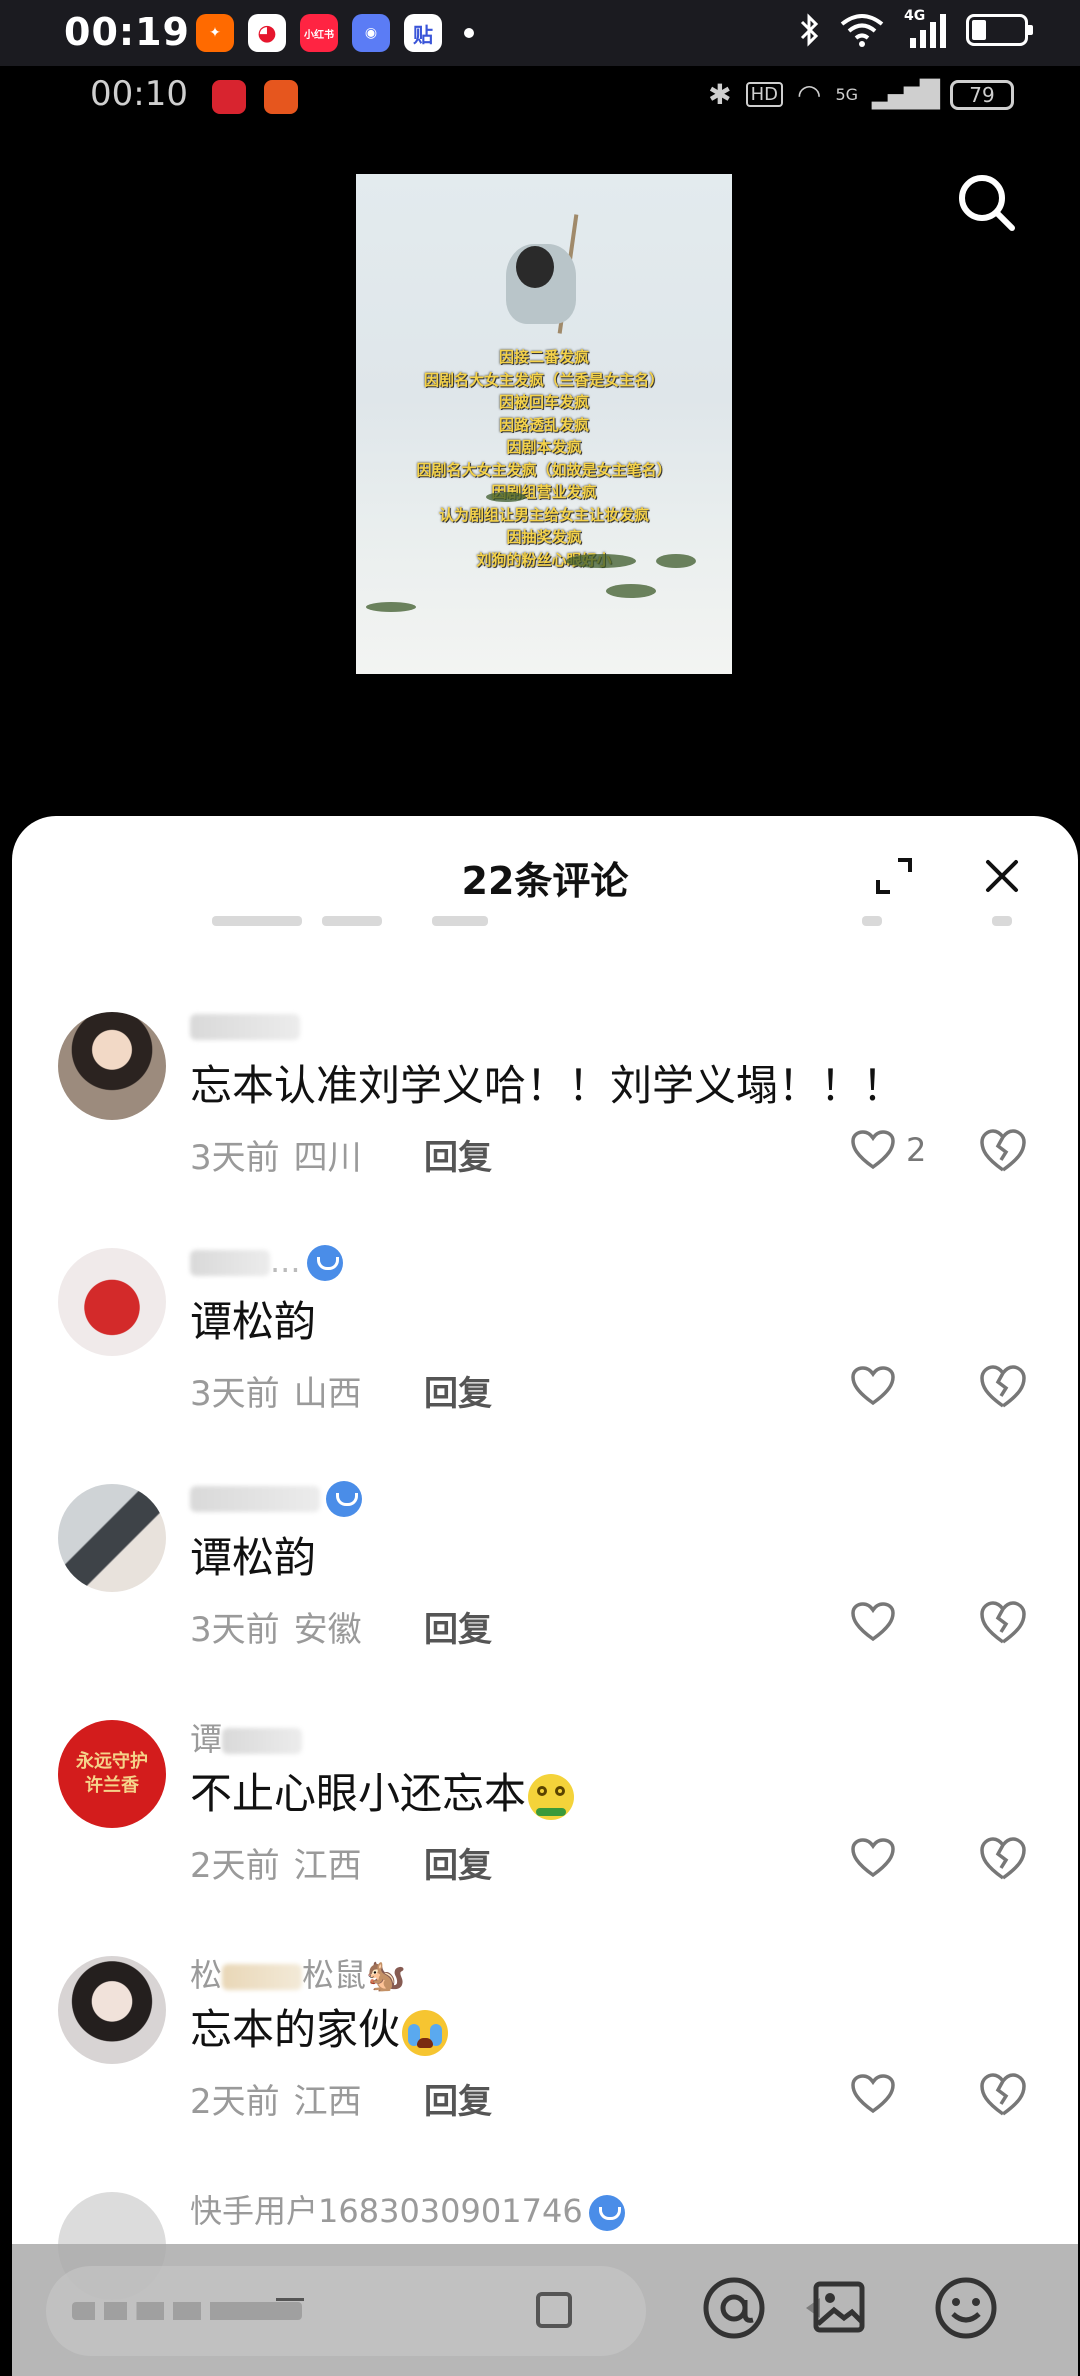 This screenshot has width=1080, height=2376. What do you see at coordinates (612, 924) in the screenshot?
I see `scrolled-comment-remnant` at bounding box center [612, 924].